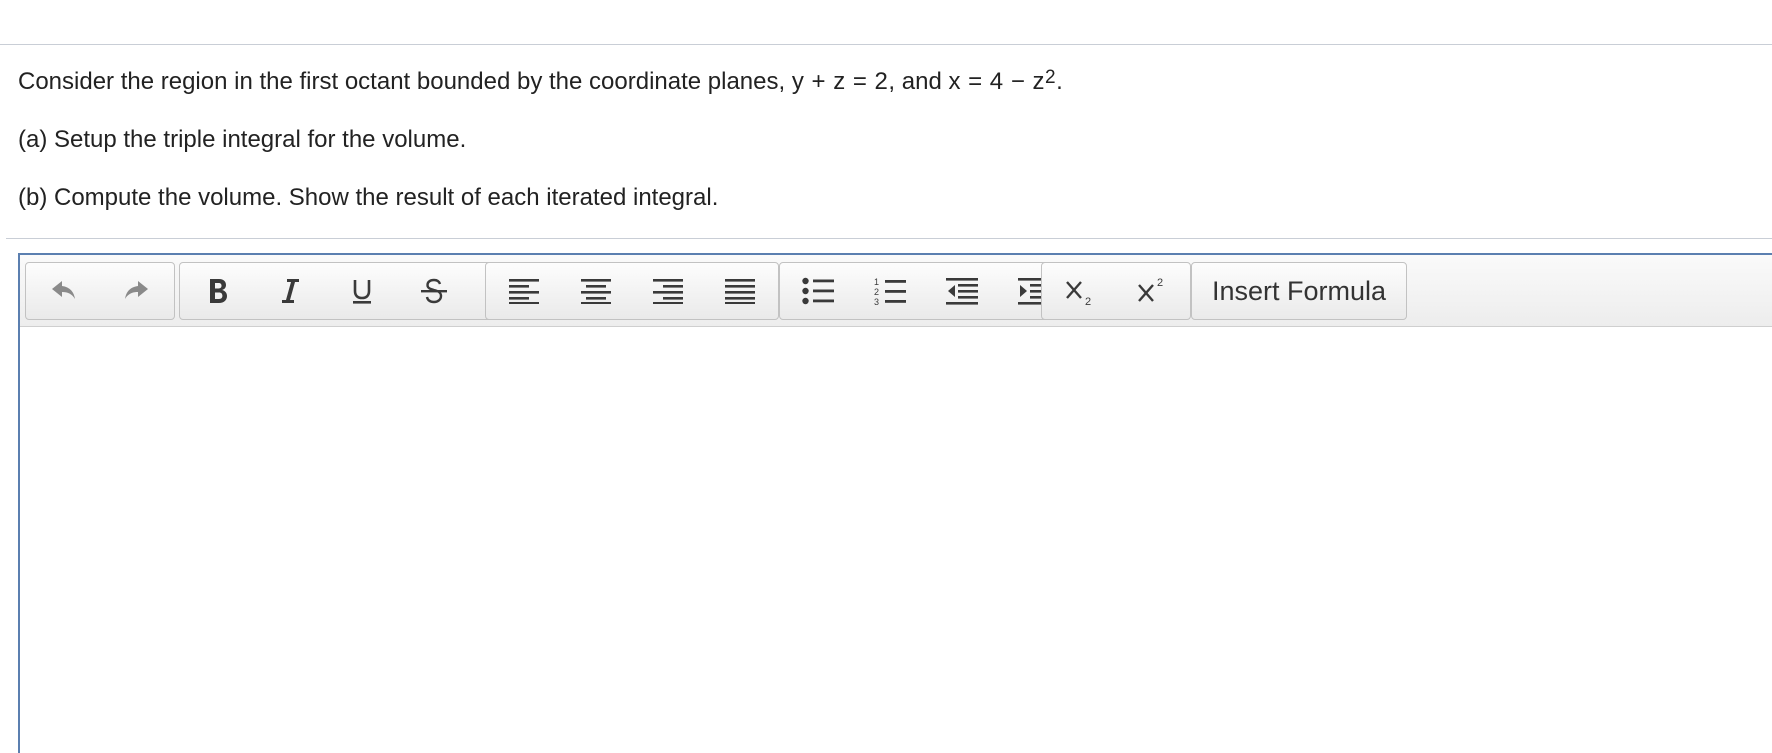 This screenshot has width=1772, height=753. I want to click on superscript-button: 2, so click(1152, 291).